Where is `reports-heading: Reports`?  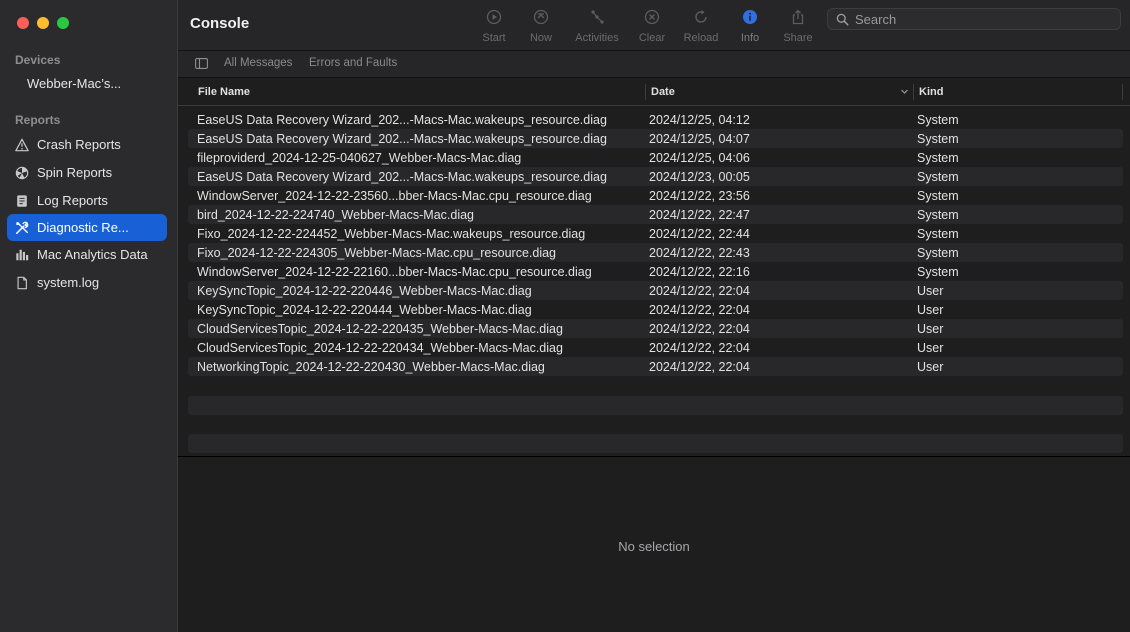 reports-heading: Reports is located at coordinates (38, 120).